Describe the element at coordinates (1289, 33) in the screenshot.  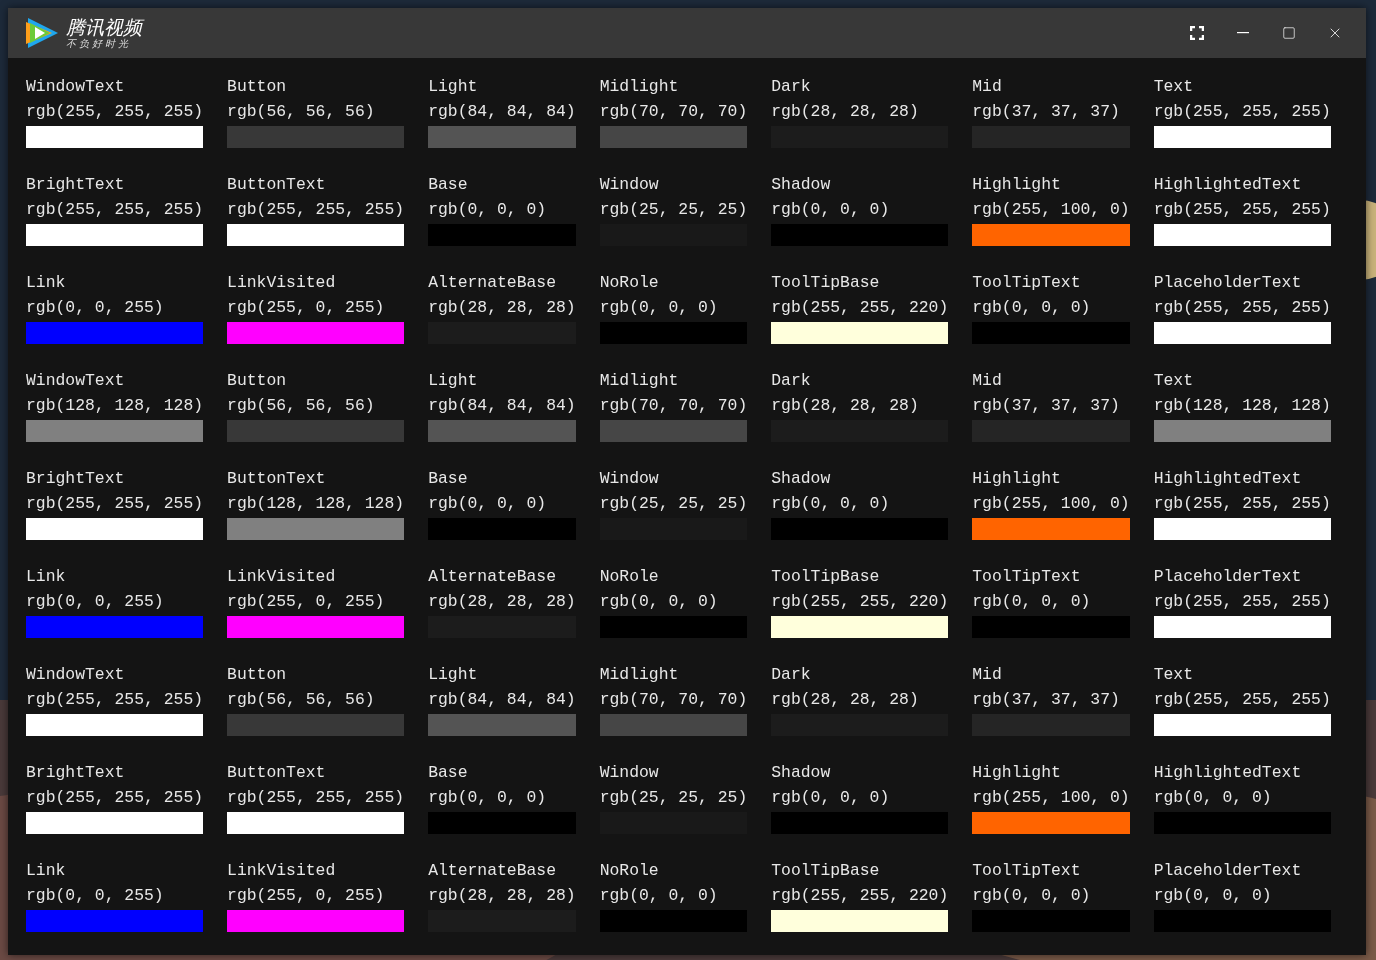
I see `maximize-icon` at that location.